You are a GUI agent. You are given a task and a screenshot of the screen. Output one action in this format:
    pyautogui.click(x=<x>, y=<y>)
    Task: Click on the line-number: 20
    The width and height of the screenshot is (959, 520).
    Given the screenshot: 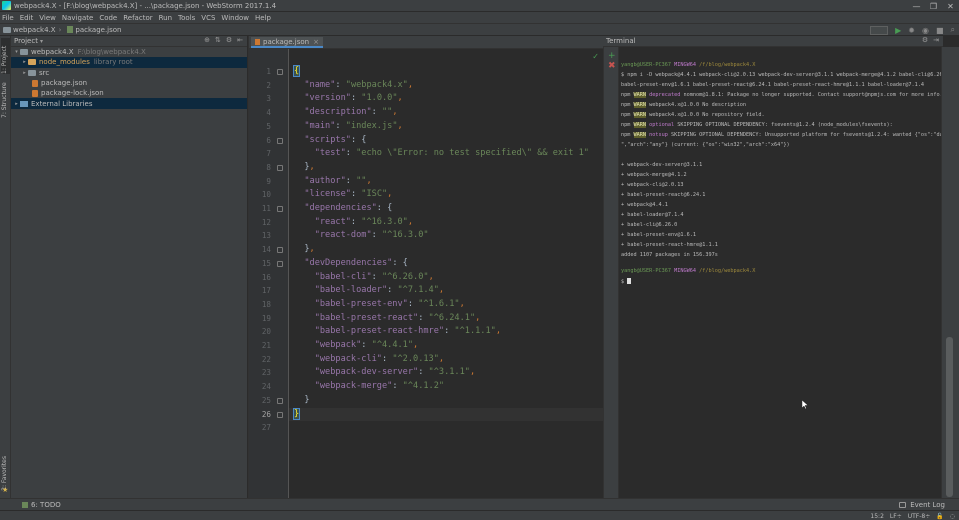 What is the action you would take?
    pyautogui.click(x=266, y=332)
    